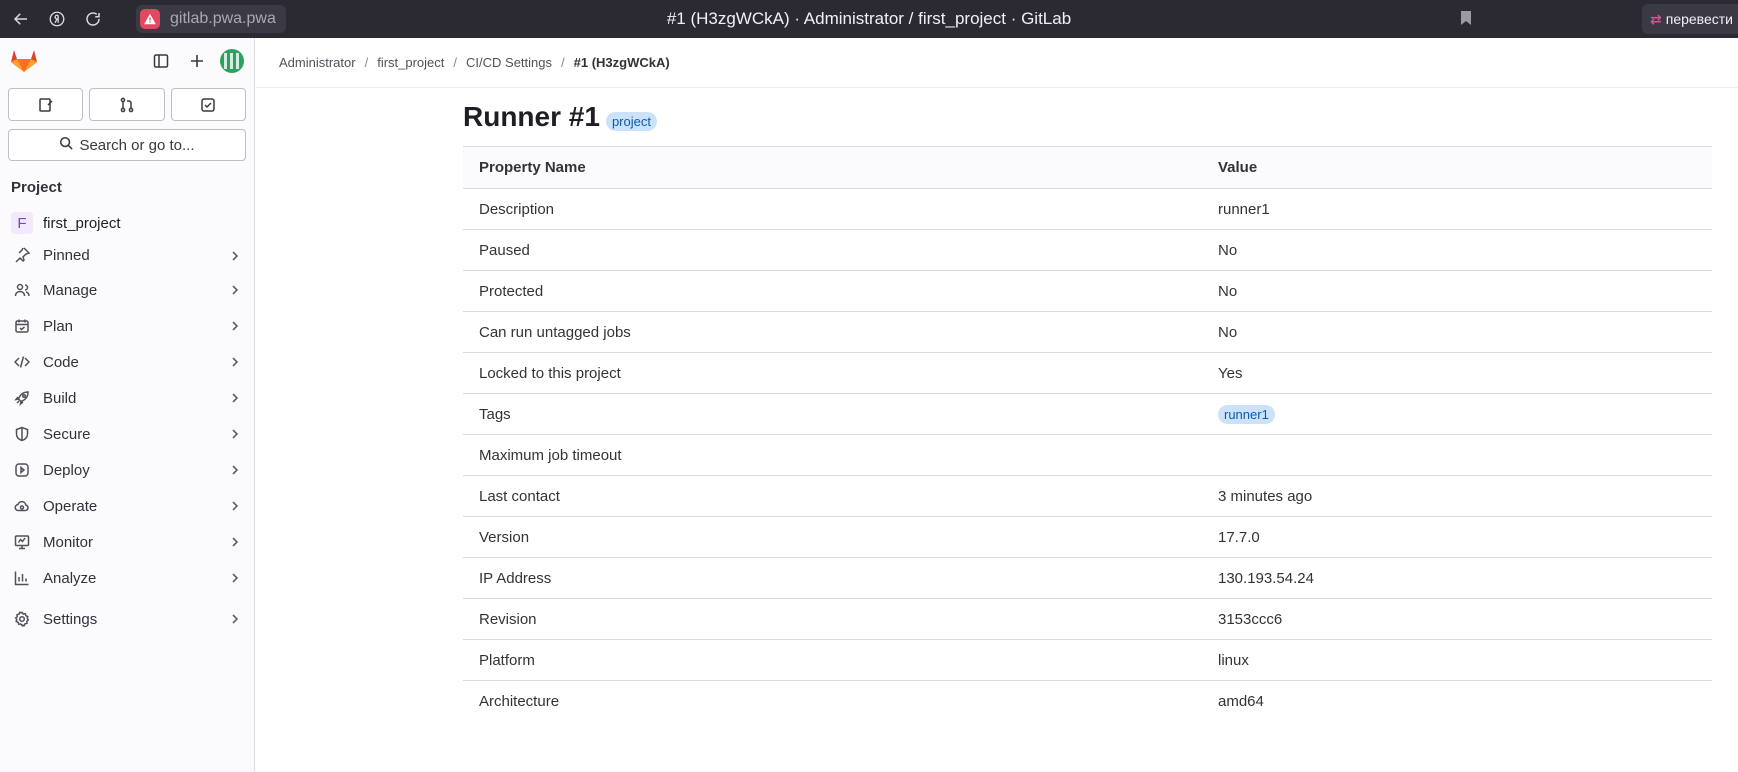  I want to click on sidebar-project-link: F first_project, so click(127, 223).